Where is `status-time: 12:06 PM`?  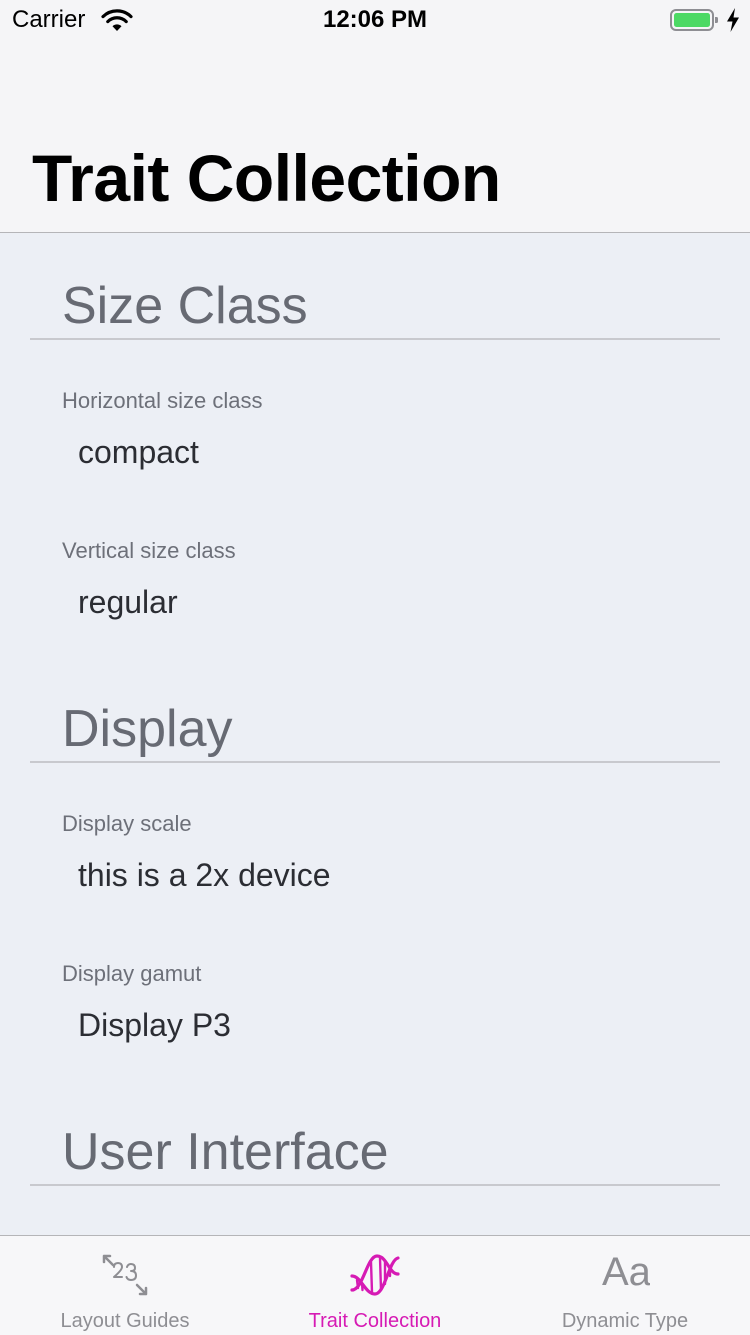 status-time: 12:06 PM is located at coordinates (375, 19).